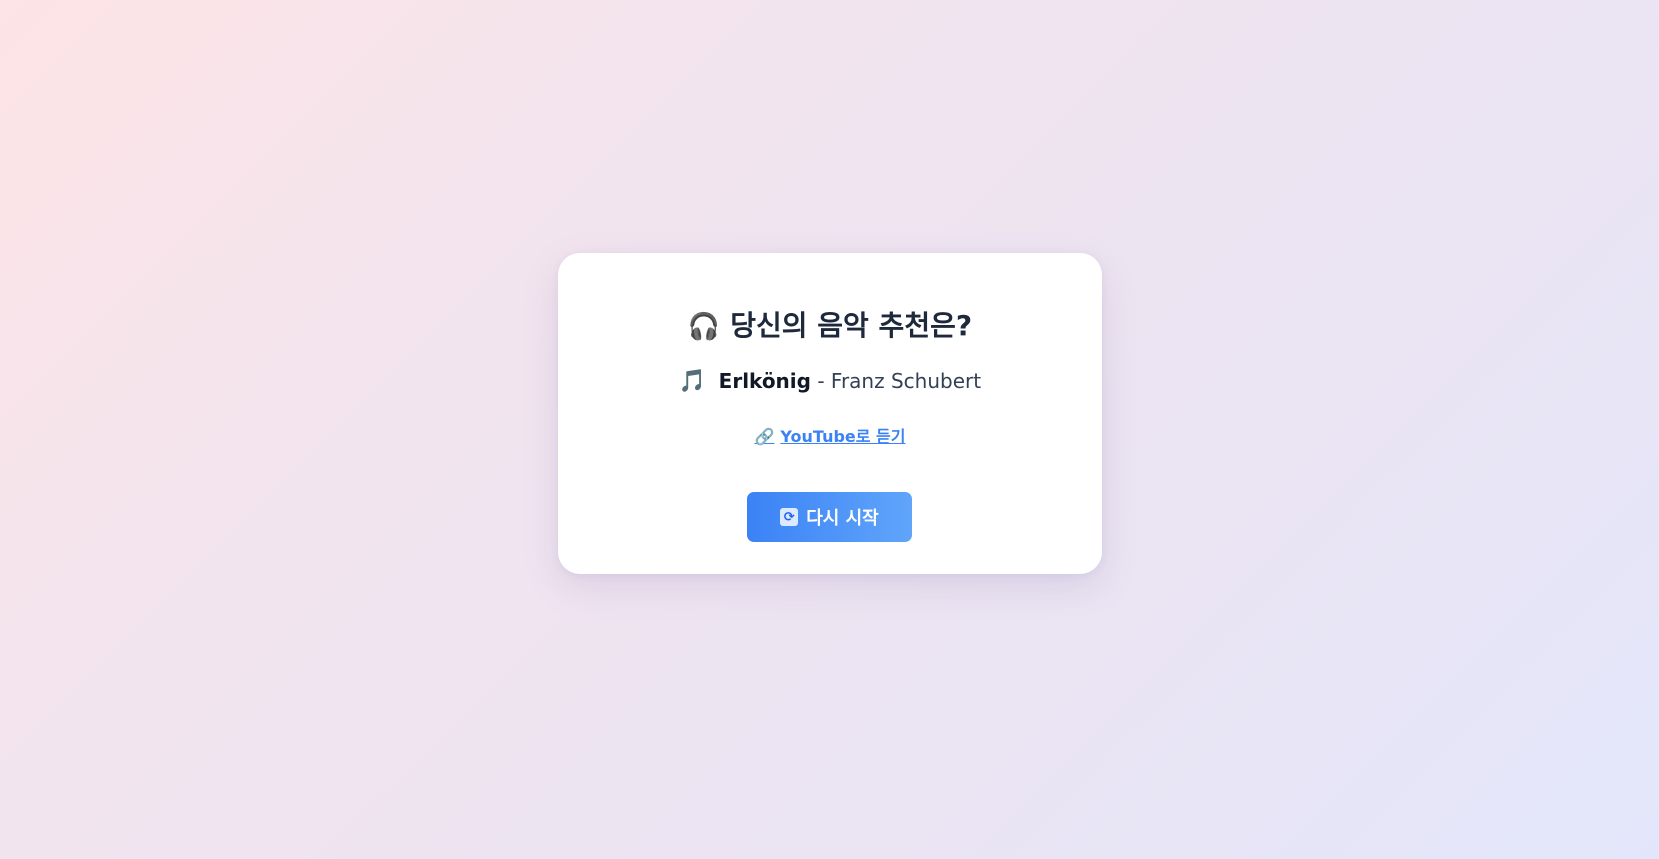  What do you see at coordinates (843, 436) in the screenshot?
I see `youtube-link-label: YouTube로 듣기` at bounding box center [843, 436].